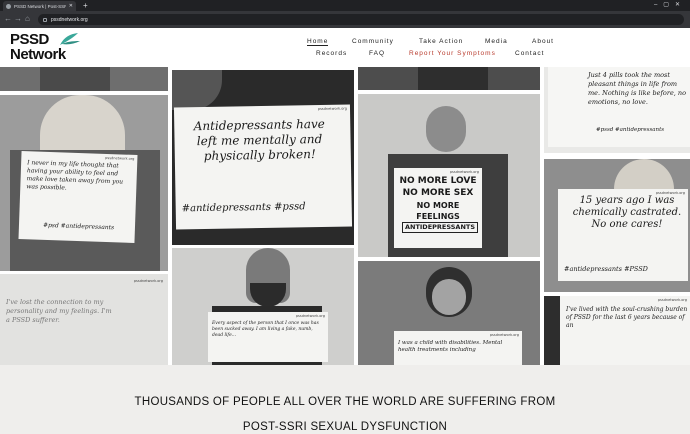 Image resolution: width=690 pixels, height=434 pixels. Describe the element at coordinates (606, 269) in the screenshot. I see `sign-tags: #antidepressants #PSSD` at that location.